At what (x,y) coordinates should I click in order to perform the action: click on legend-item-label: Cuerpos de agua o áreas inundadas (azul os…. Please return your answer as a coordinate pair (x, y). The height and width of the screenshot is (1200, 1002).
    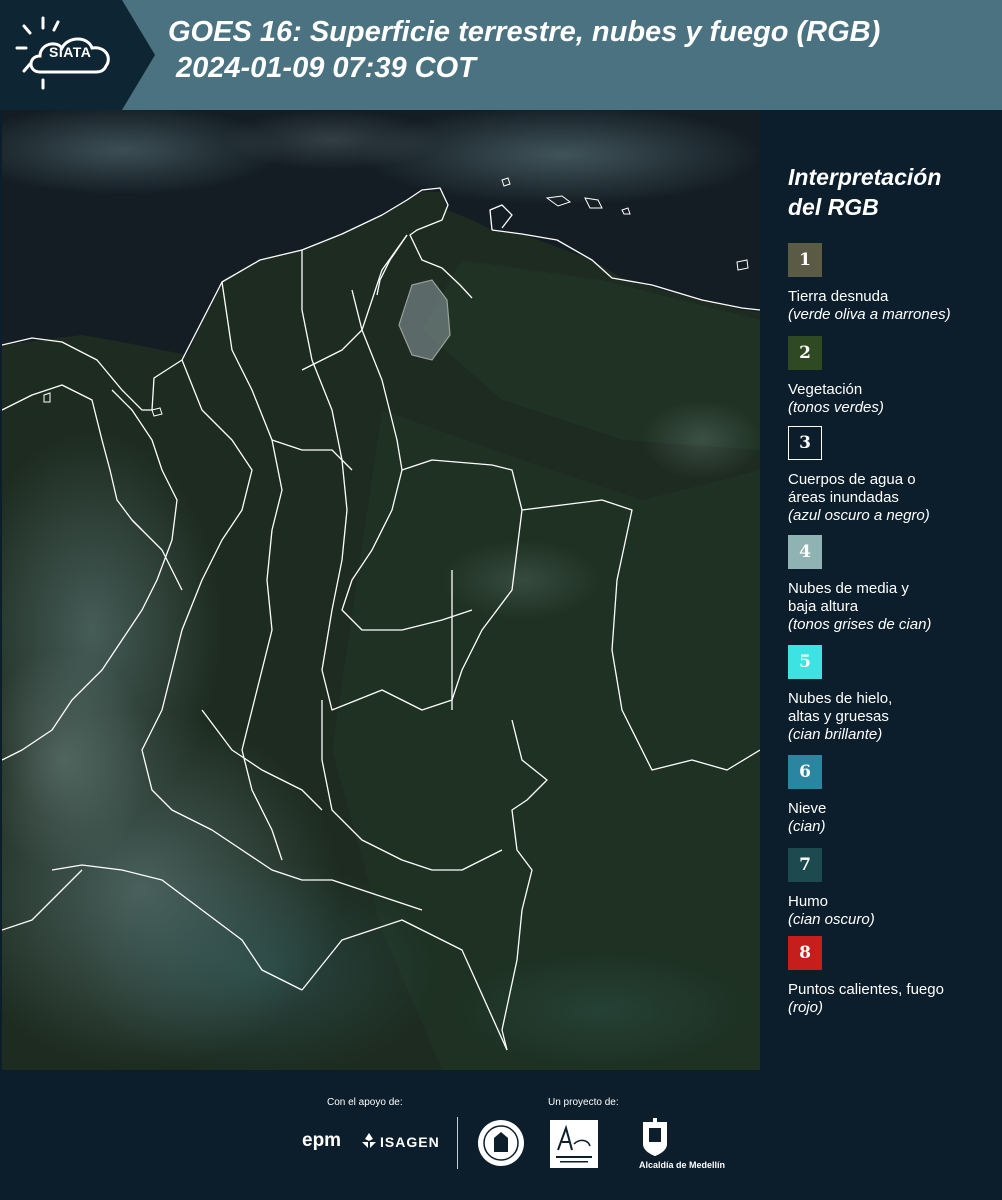
    Looking at the image, I should click on (893, 498).